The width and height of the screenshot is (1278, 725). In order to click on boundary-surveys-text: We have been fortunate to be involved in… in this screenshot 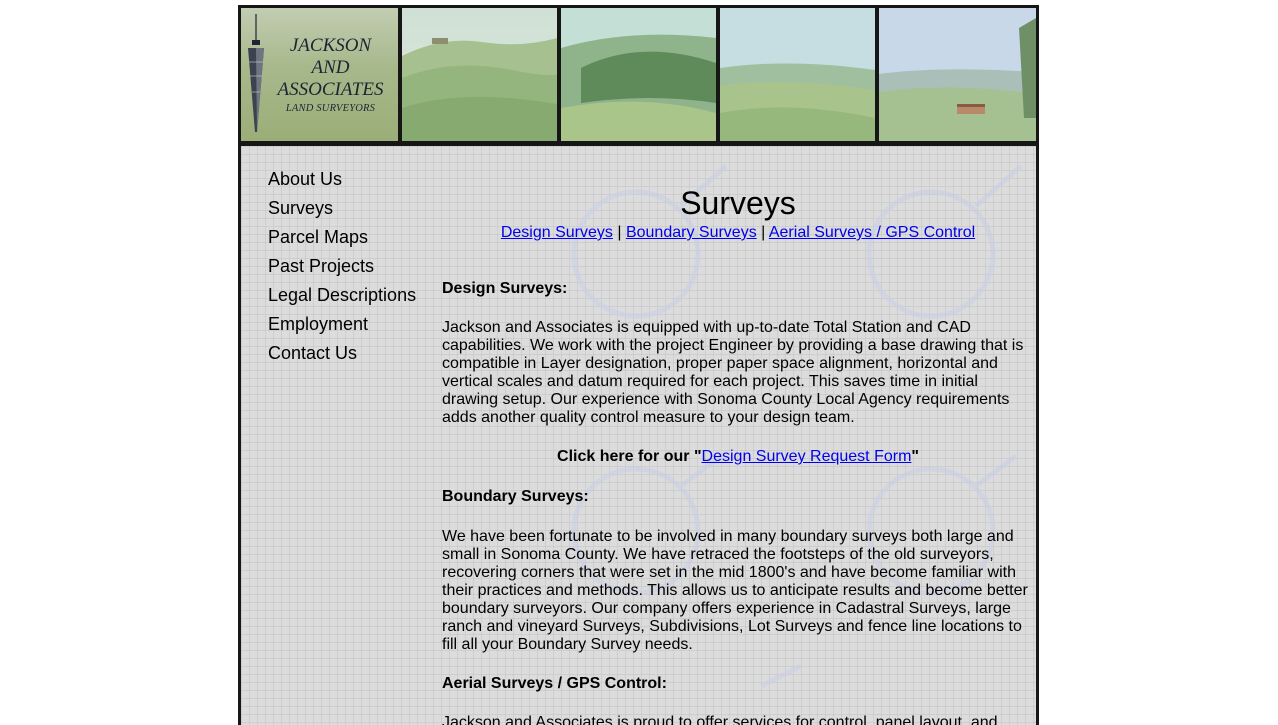, I will do `click(735, 590)`.